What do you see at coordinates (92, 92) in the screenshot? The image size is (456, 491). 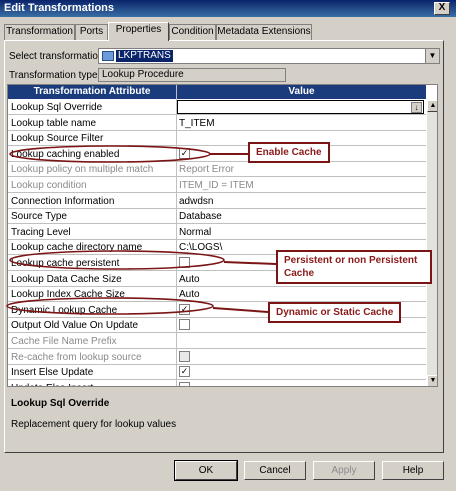 I see `column-header-attribute: Transformation Attribute` at bounding box center [92, 92].